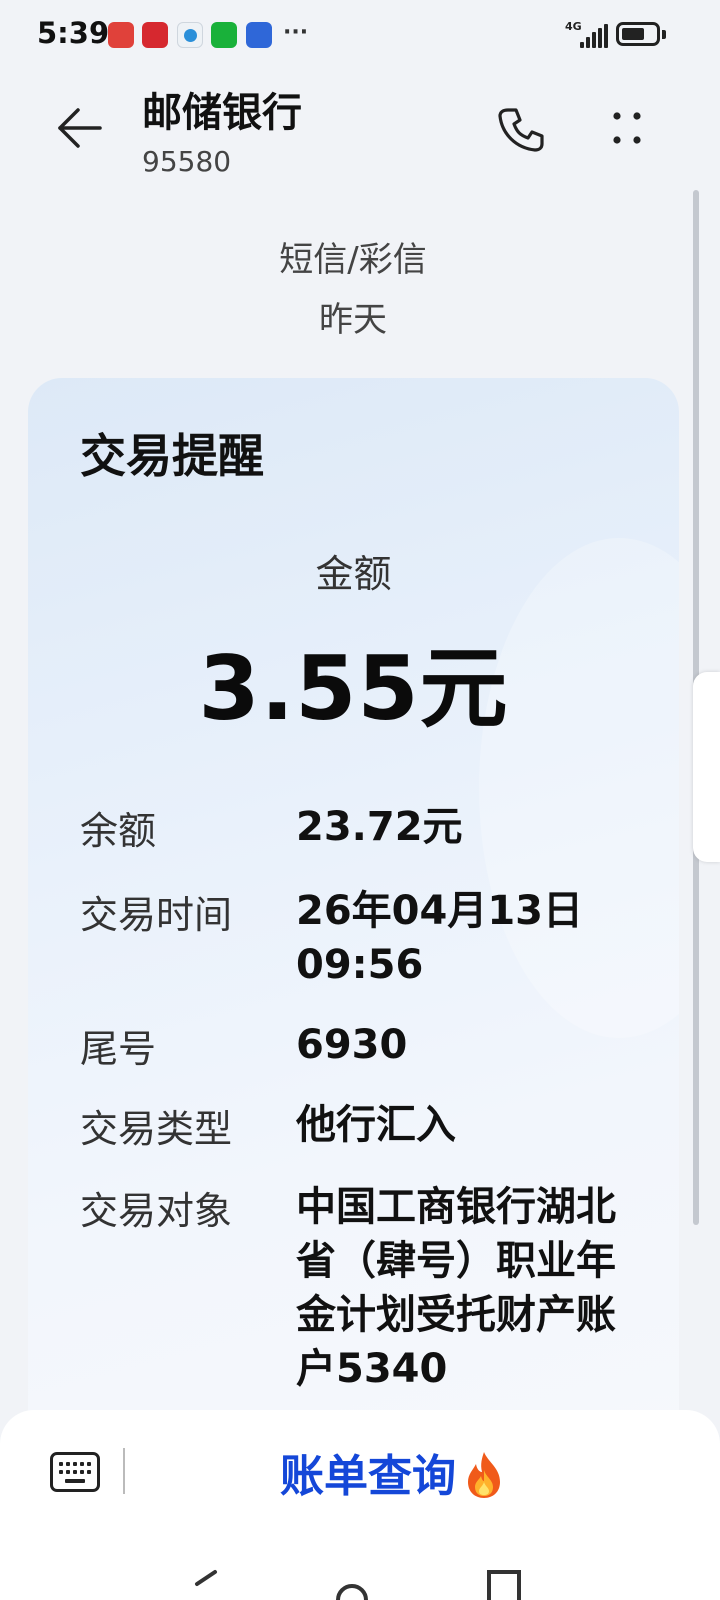  I want to click on more-options-button, so click(627, 129).